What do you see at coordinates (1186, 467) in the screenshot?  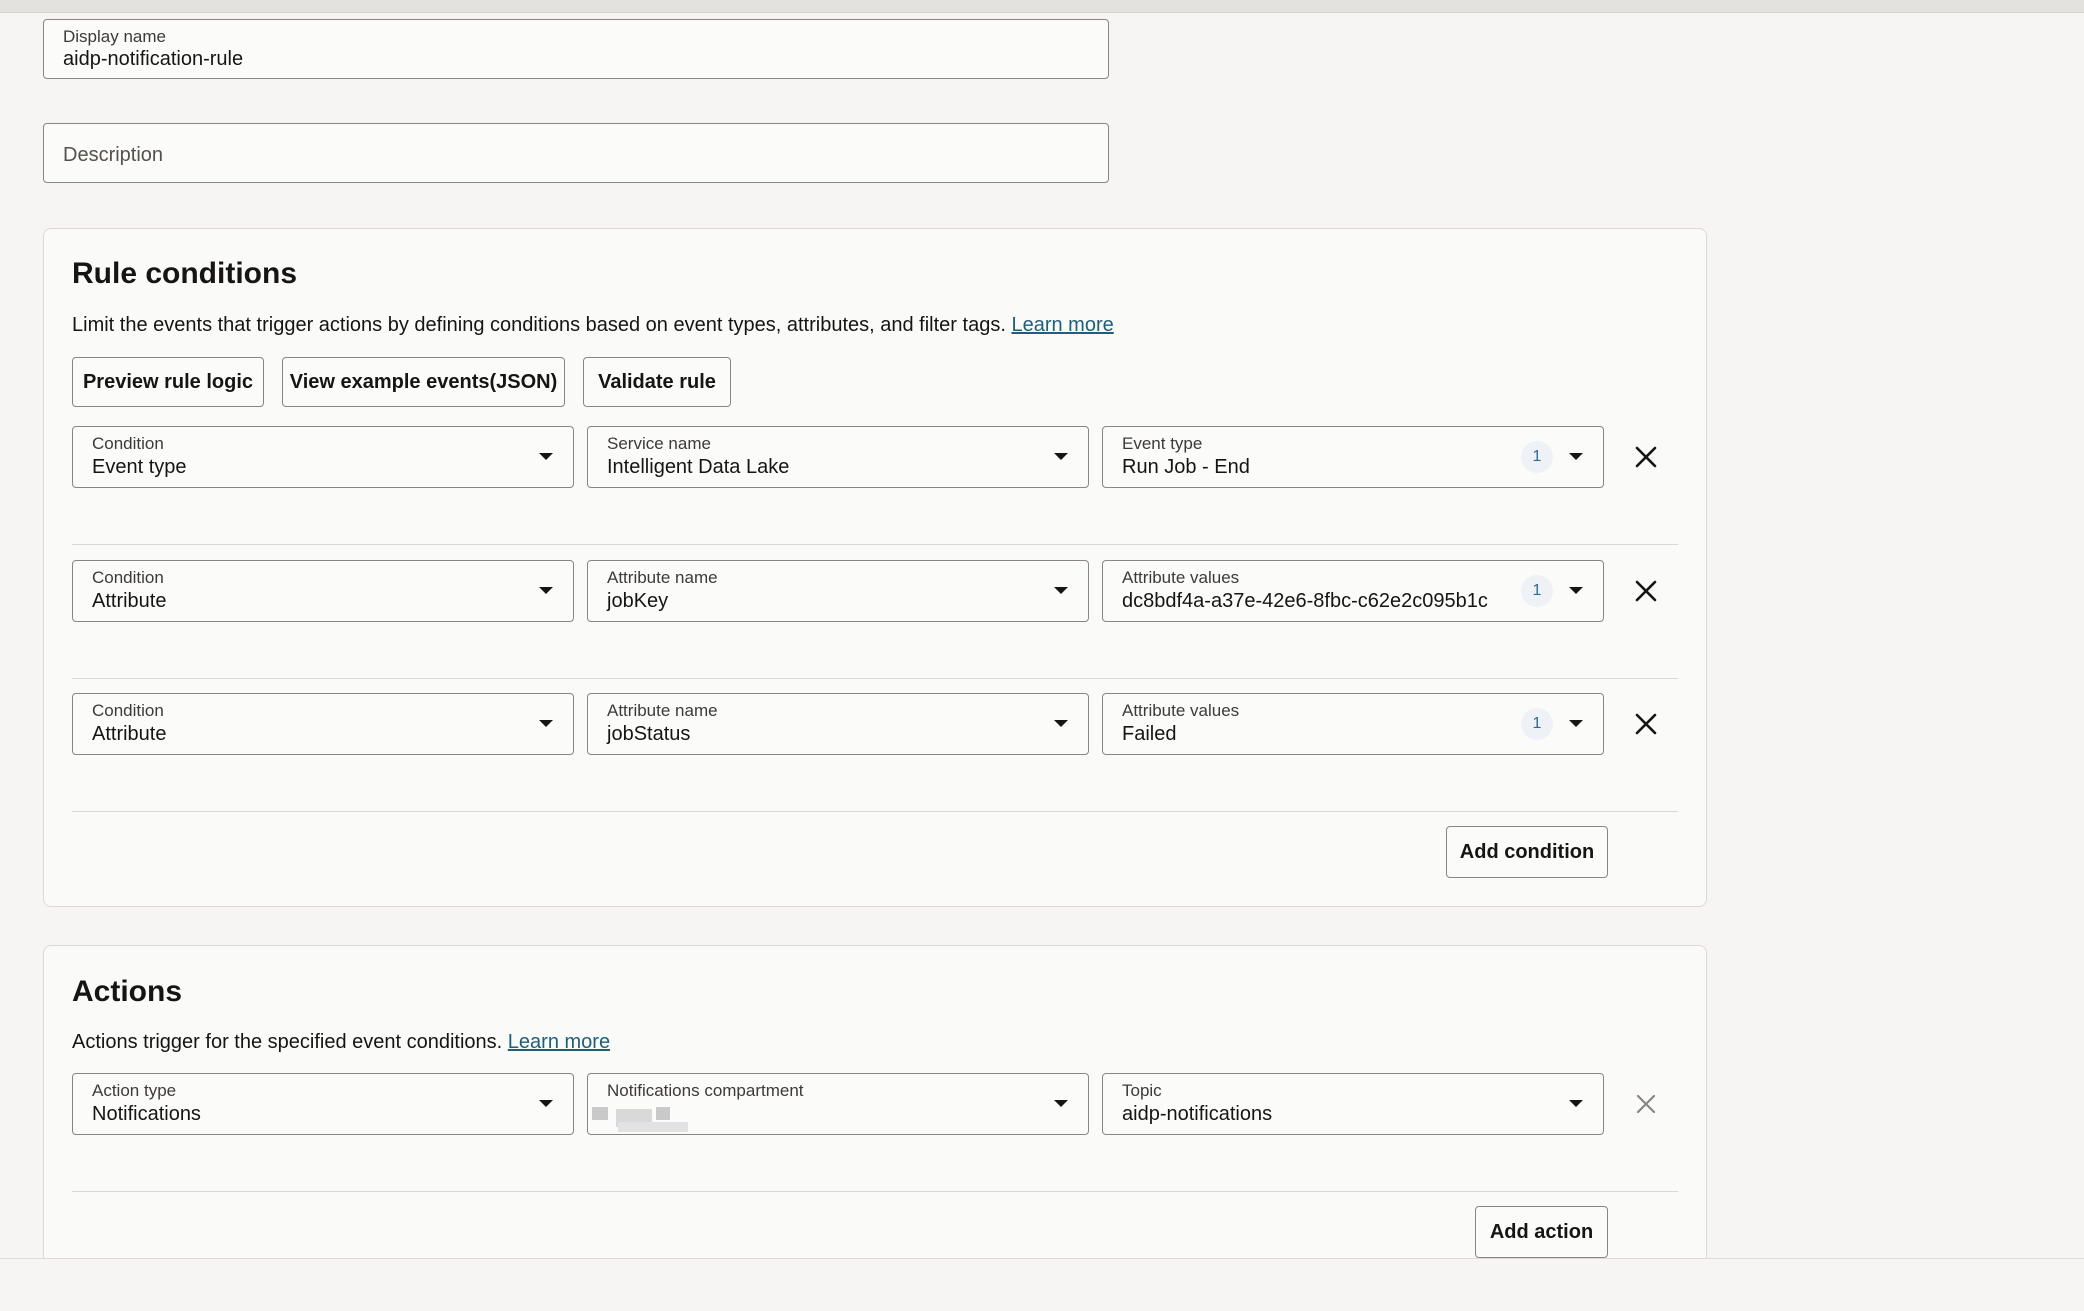 I see `event-type-value: Run Job - End` at bounding box center [1186, 467].